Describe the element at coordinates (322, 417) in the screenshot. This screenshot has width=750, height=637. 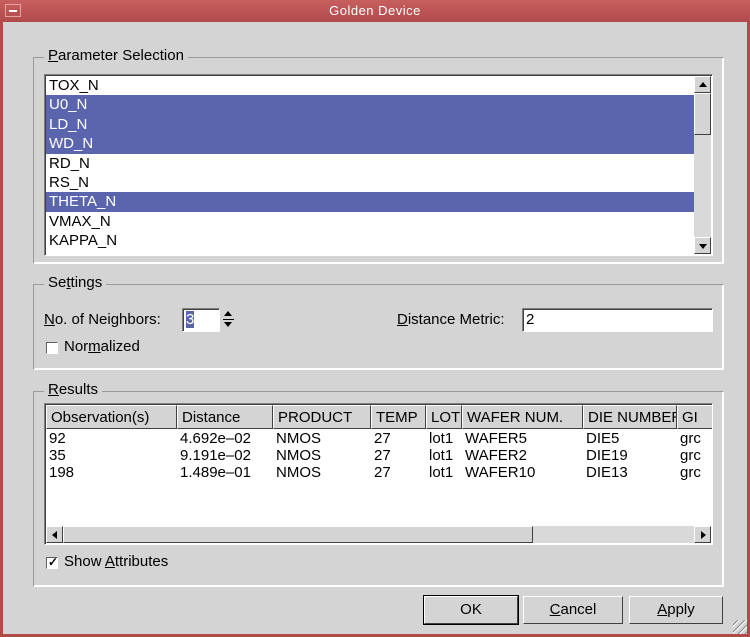
I see `column-header: PRODUCT` at that location.